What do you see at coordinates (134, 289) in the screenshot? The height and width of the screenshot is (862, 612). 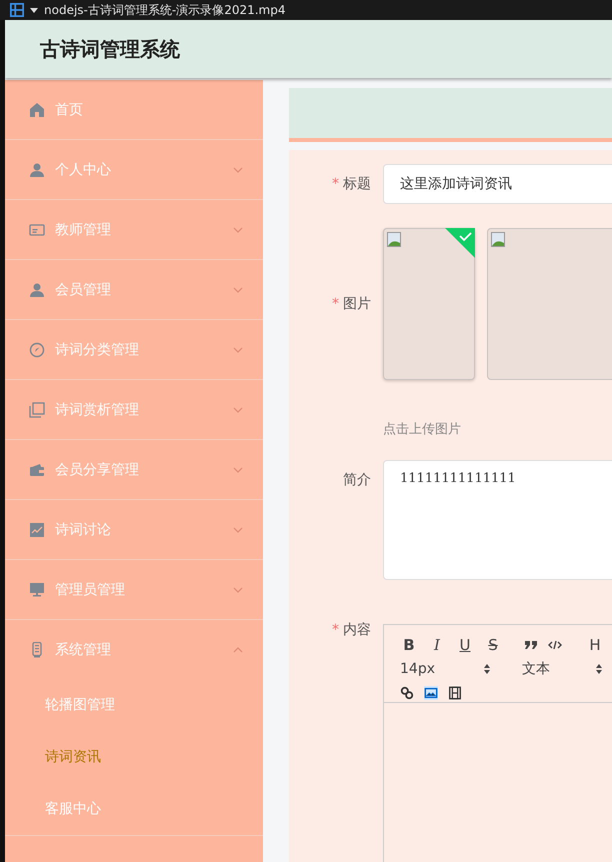 I see `menu-item: 会员管理` at bounding box center [134, 289].